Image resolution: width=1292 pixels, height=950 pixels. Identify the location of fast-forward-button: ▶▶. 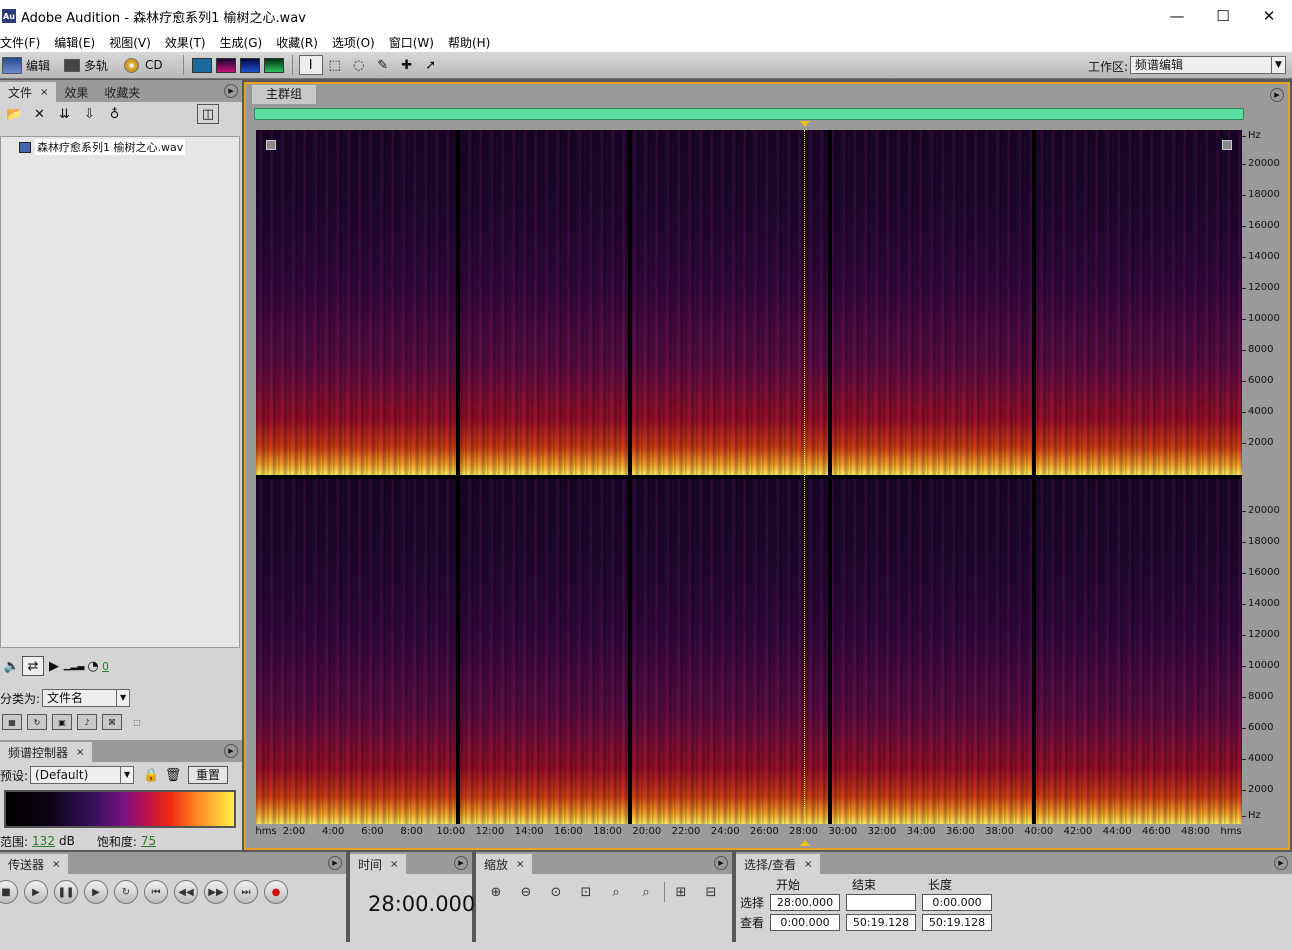
(216, 892).